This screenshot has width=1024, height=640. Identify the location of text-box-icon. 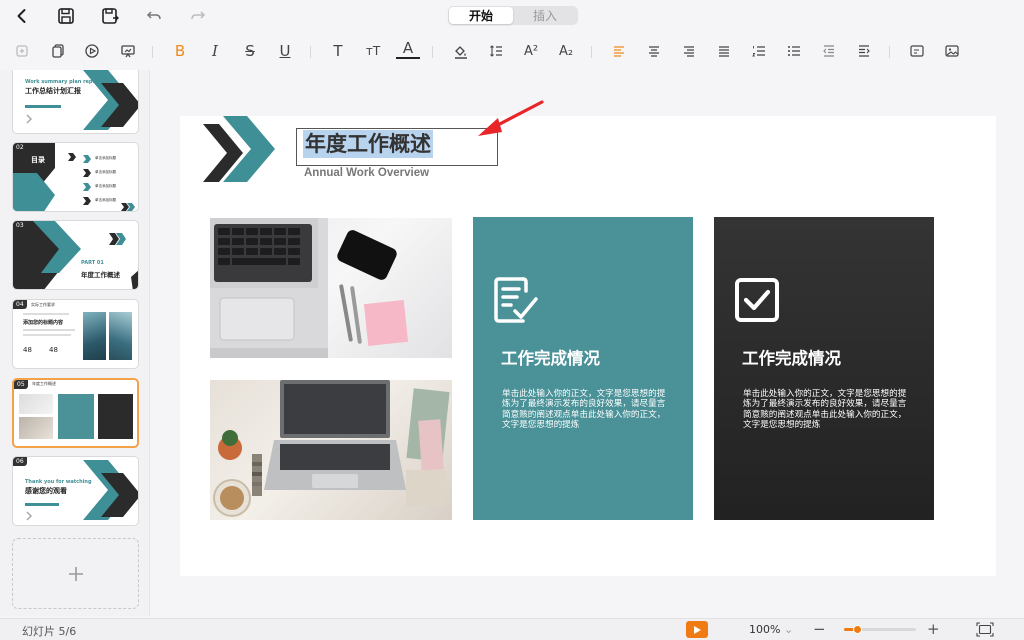
(917, 51).